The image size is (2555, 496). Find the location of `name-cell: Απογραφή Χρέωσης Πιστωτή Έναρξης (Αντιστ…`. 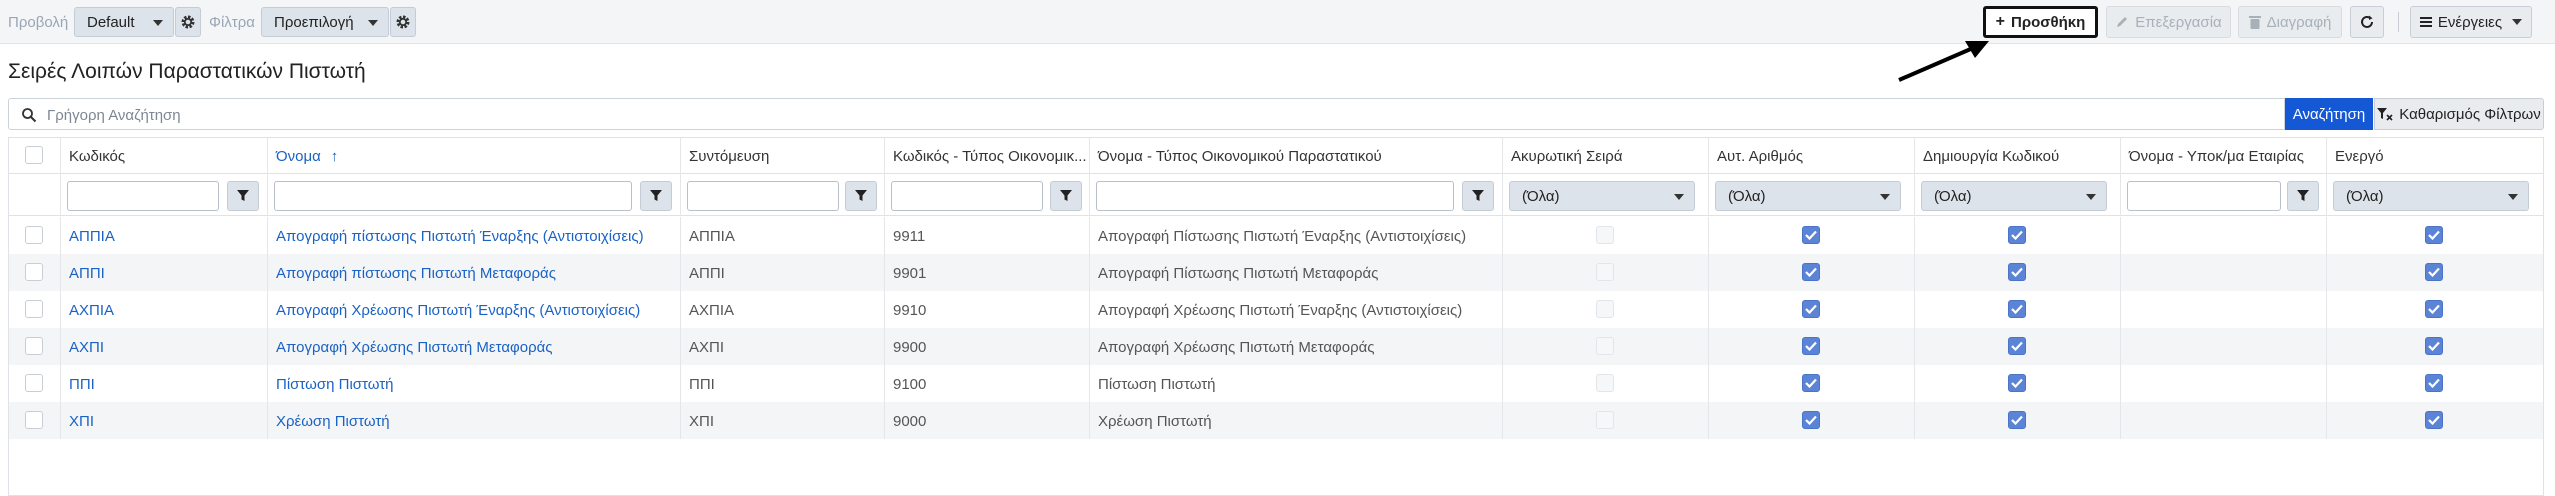

name-cell: Απογραφή Χρέωσης Πιστωτή Έναρξης (Αντιστ… is located at coordinates (474, 309).